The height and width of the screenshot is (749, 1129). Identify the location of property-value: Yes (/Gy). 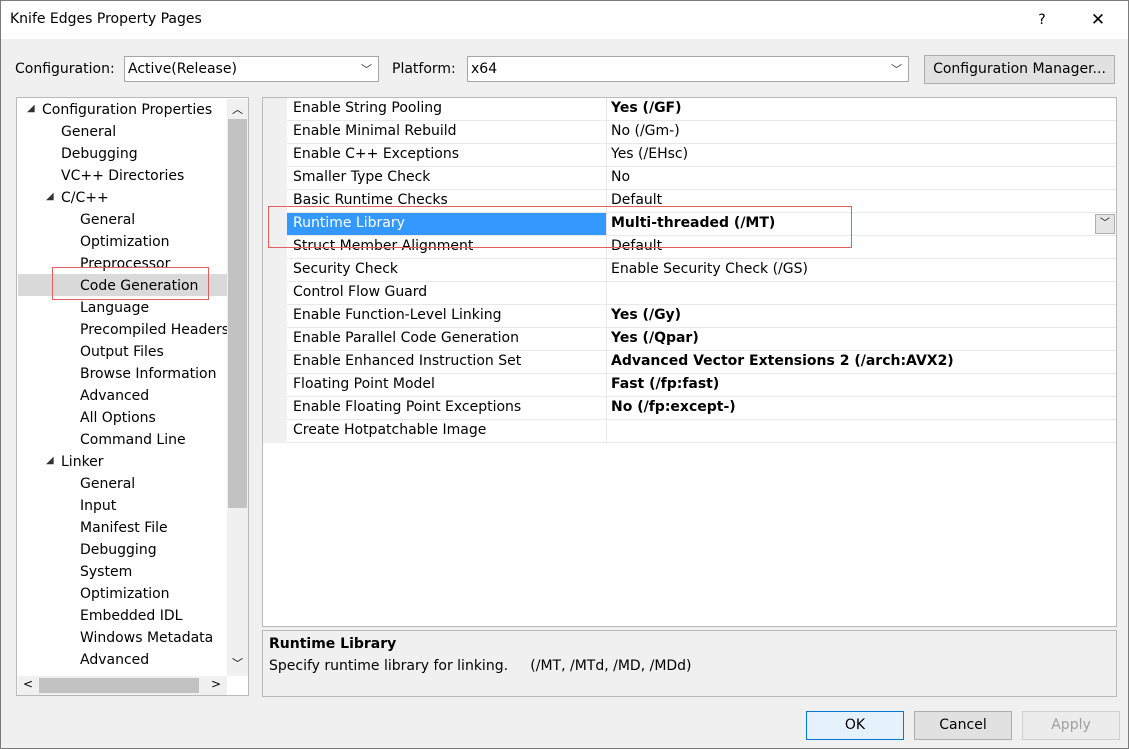
(646, 315).